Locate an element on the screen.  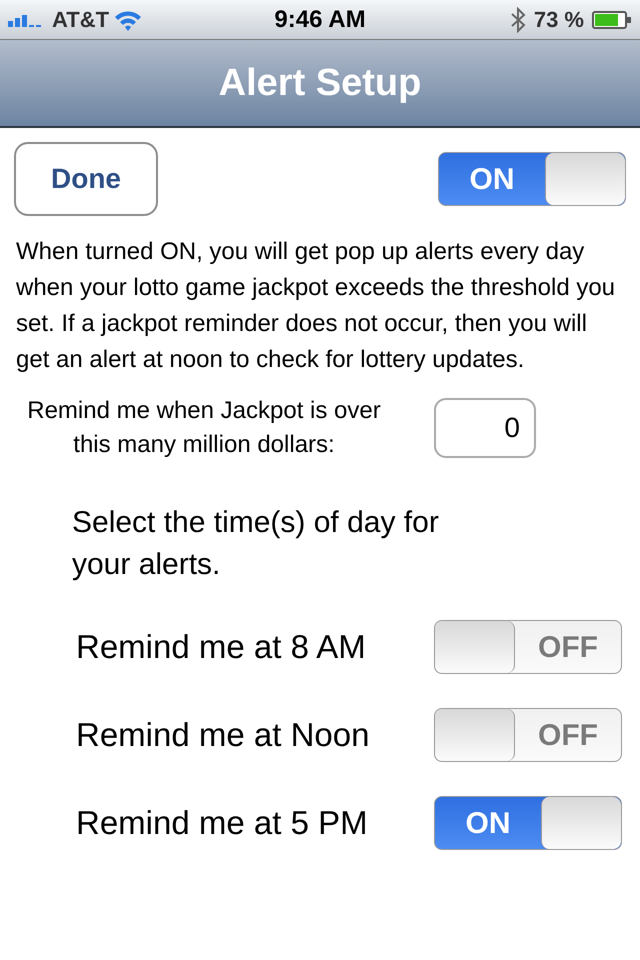
reminder-label: Remind me at 5 PM is located at coordinates (222, 823).